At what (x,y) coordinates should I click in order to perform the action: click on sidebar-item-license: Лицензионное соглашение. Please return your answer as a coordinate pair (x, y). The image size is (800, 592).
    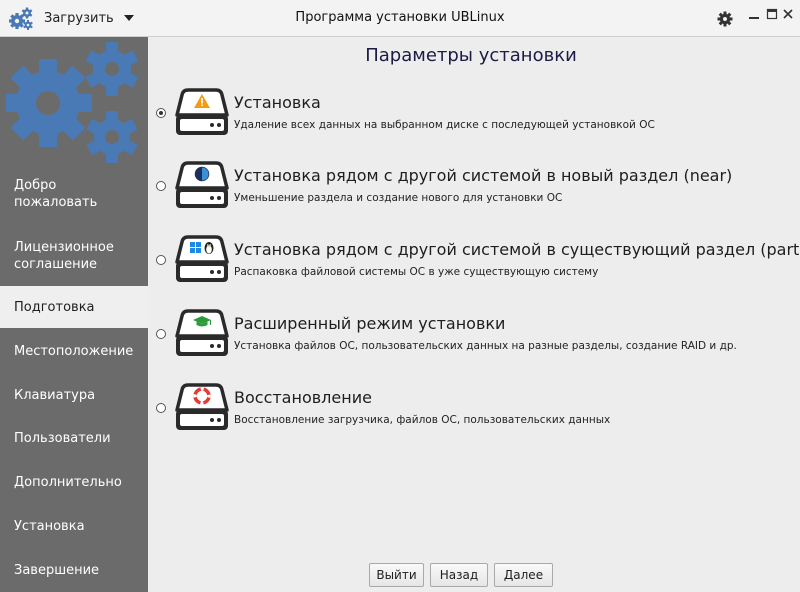
    Looking at the image, I should click on (74, 256).